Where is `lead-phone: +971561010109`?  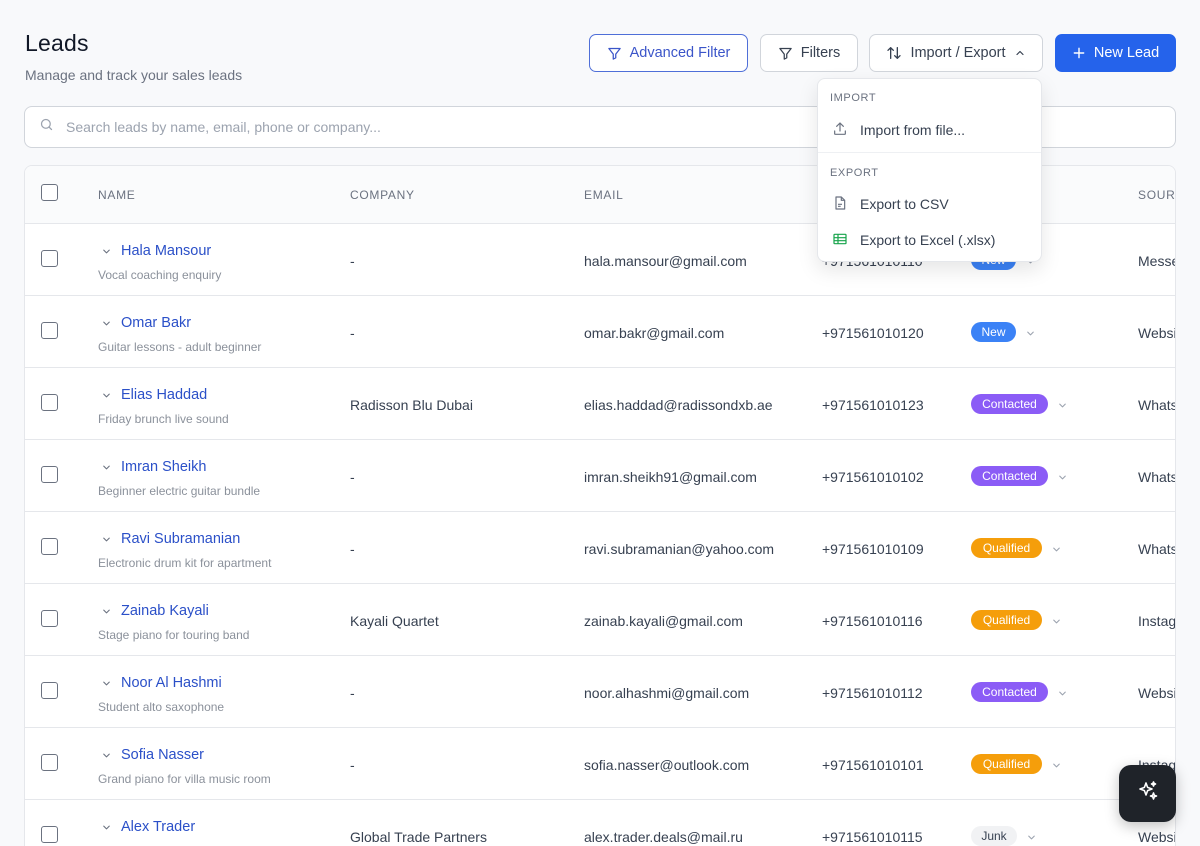
lead-phone: +971561010109 is located at coordinates (873, 549).